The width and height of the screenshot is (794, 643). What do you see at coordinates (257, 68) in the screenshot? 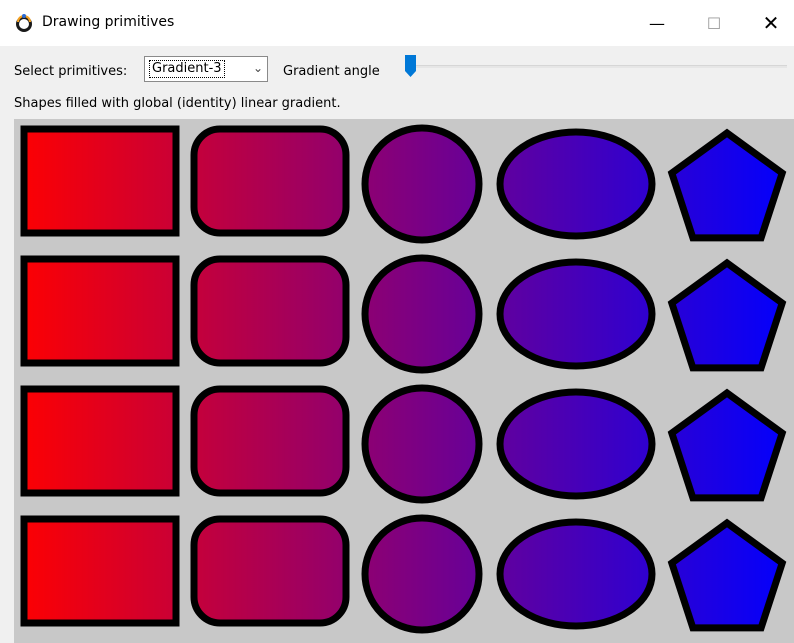
I see `chevron-down-icon: ⌄` at bounding box center [257, 68].